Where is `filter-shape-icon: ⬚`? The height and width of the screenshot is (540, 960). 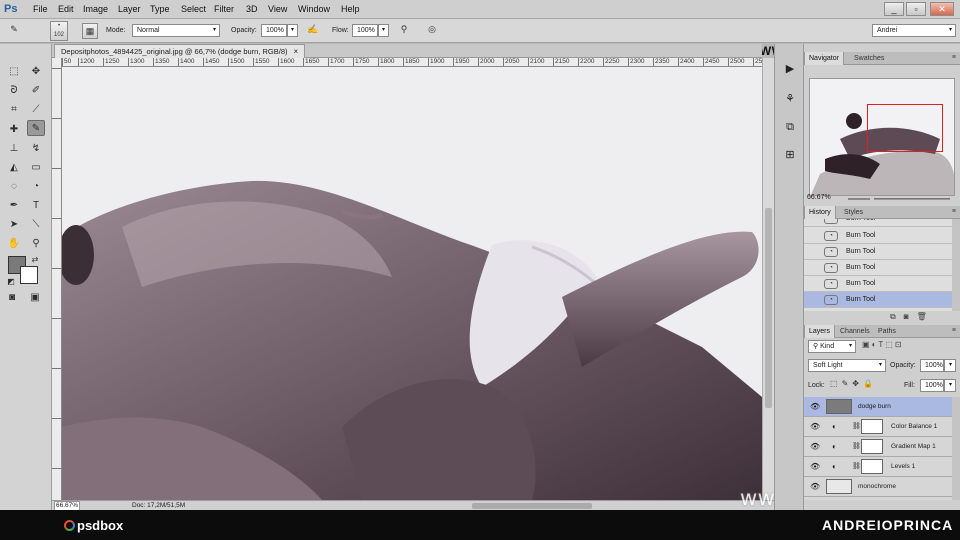
filter-shape-icon: ⬚ is located at coordinates (890, 344).